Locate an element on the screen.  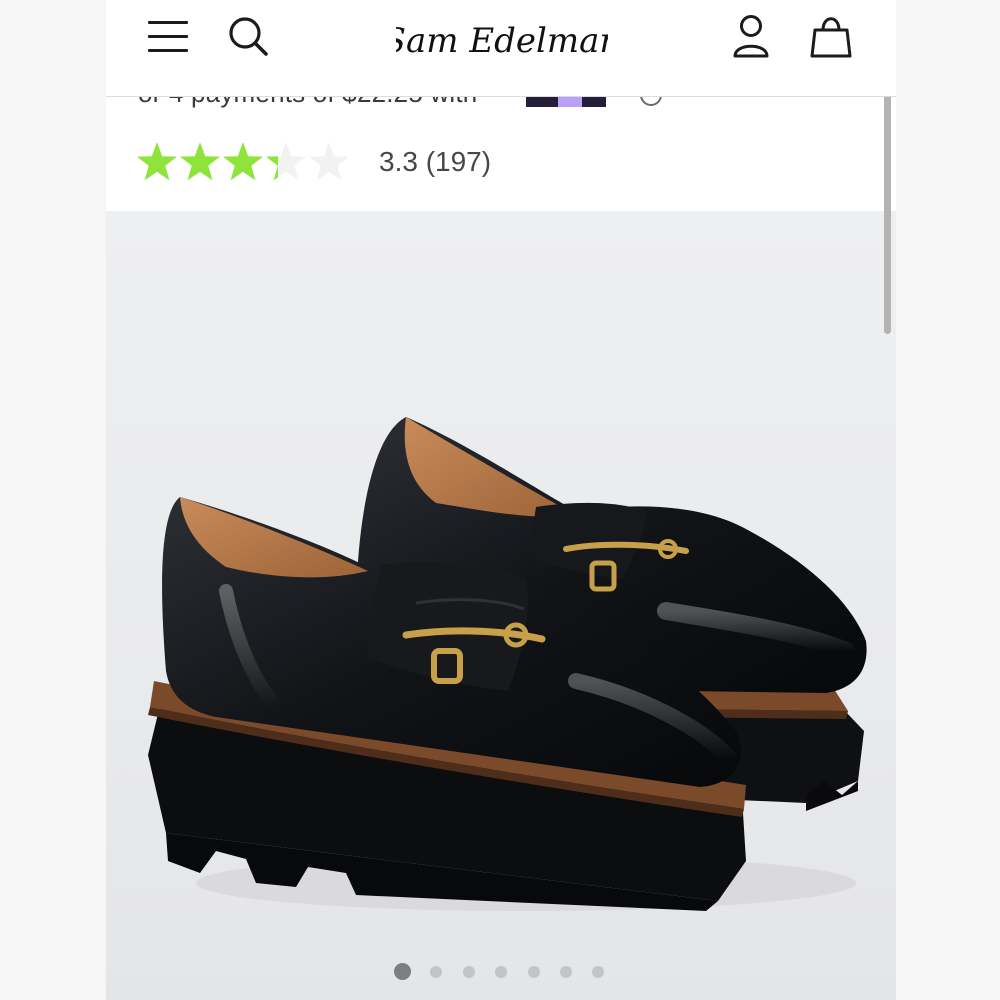
brand-name: Sam Edelman is located at coordinates (502, 41).